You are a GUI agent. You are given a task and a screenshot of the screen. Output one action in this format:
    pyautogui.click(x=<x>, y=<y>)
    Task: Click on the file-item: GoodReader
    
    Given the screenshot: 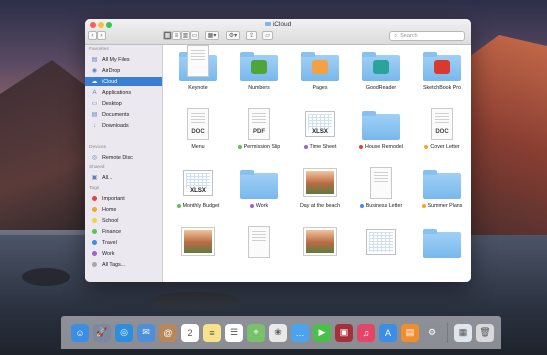 What is the action you would take?
    pyautogui.click(x=381, y=70)
    